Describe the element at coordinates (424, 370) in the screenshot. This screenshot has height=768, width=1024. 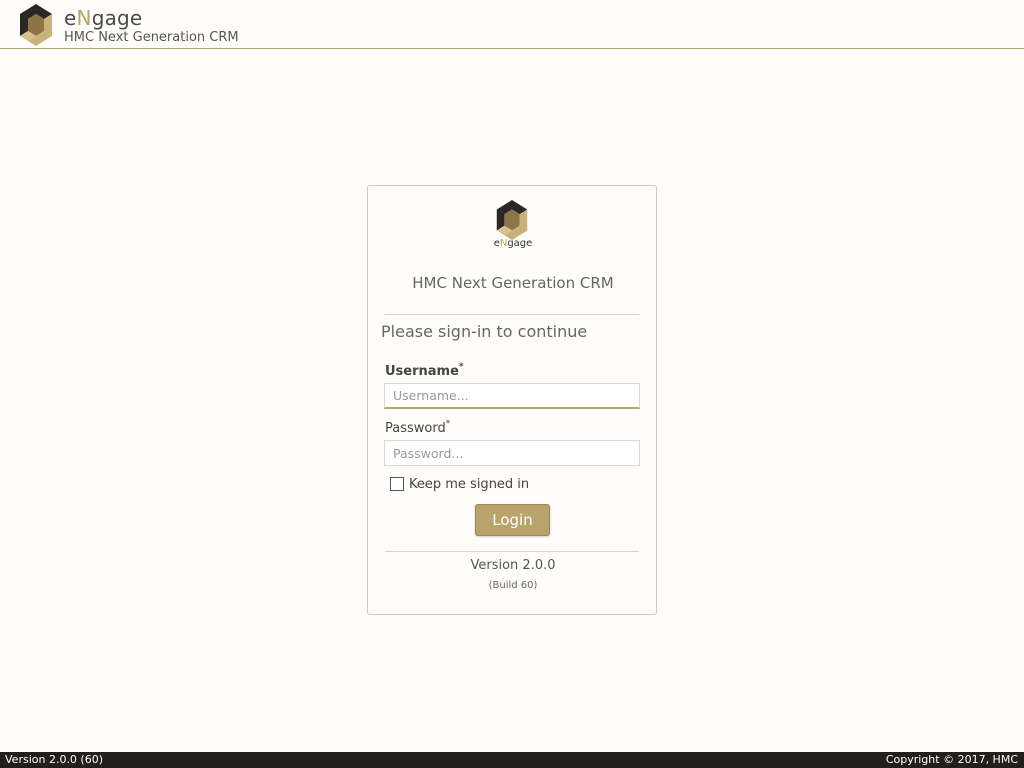
I see `username-label: Username*` at that location.